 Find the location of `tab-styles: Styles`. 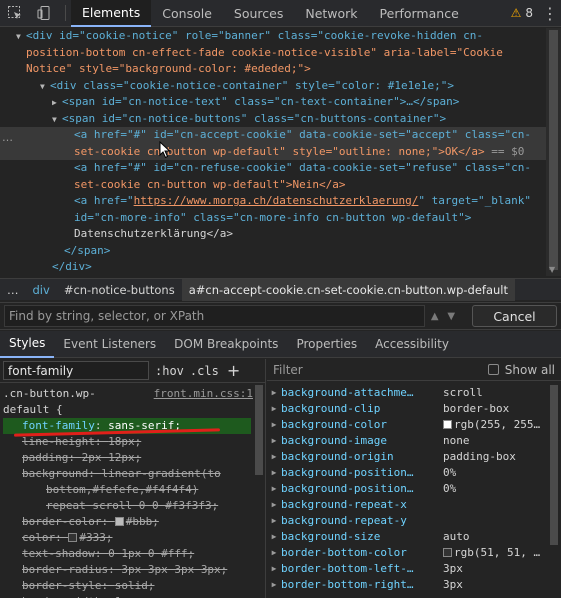

tab-styles: Styles is located at coordinates (27, 344).